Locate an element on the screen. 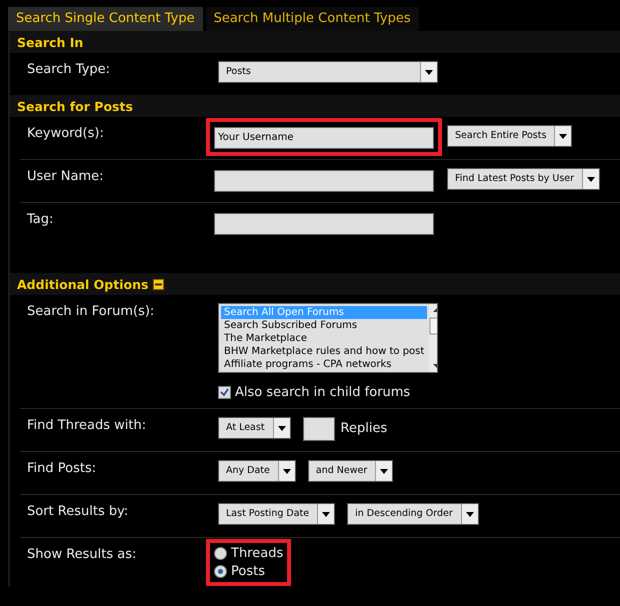 This screenshot has height=606, width=620. forum-listbox: Search All Open Forums Search Subscribed Forums The Marketplace BHW Marketplace rules and how to post Affiliate programs - CPA networks is located at coordinates (328, 338).